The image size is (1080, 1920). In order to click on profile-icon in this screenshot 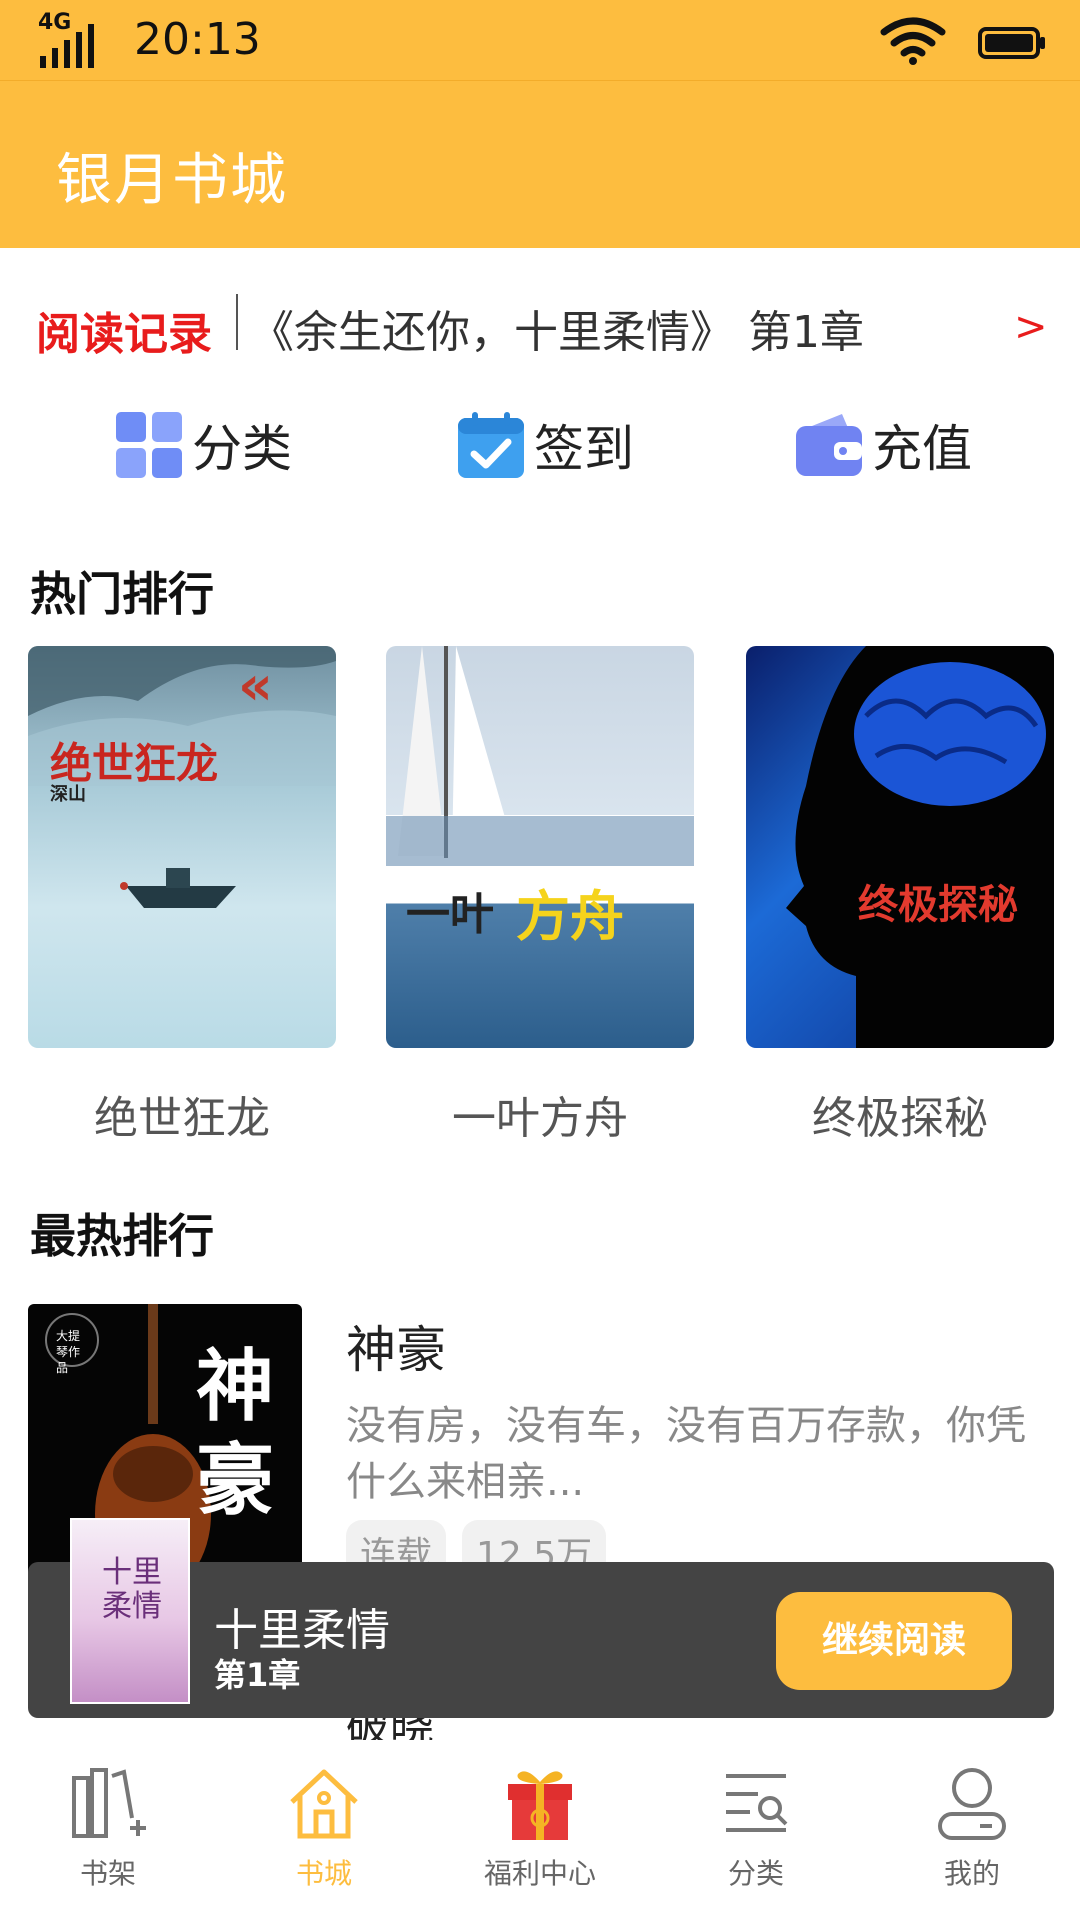, I will do `click(972, 1804)`.